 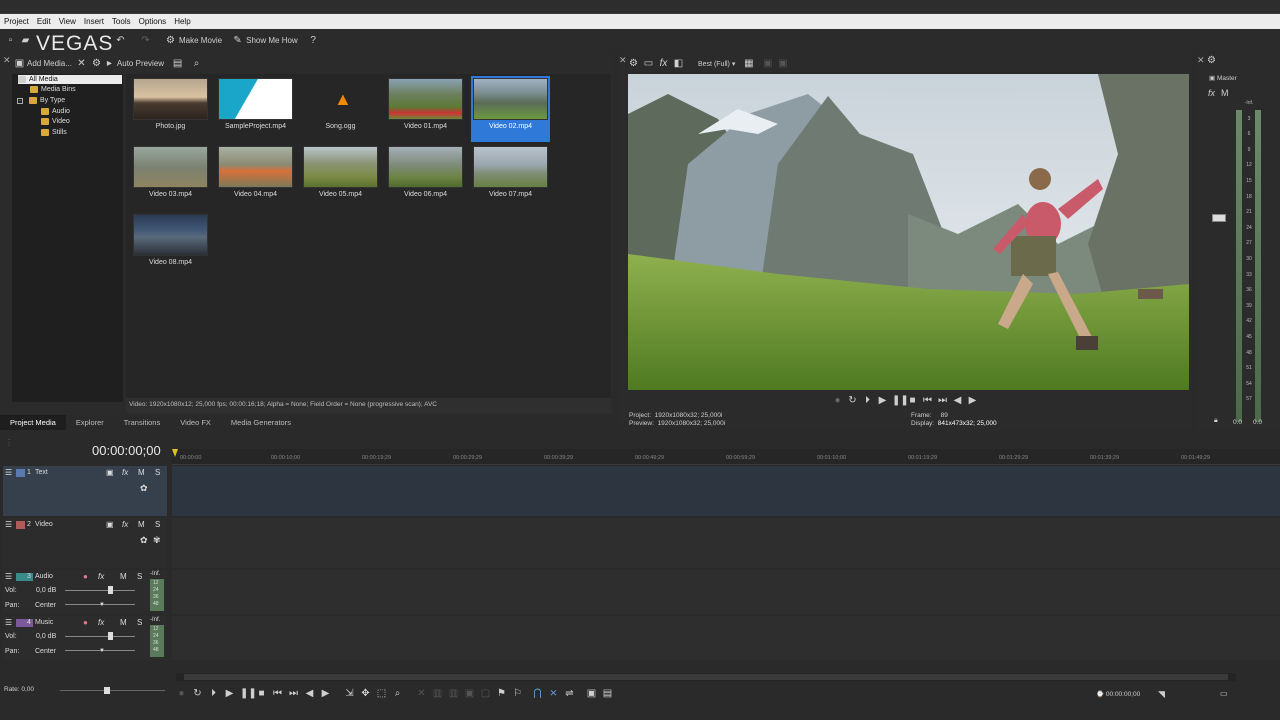 What do you see at coordinates (145, 40) in the screenshot?
I see `redo-icon: ↷` at bounding box center [145, 40].